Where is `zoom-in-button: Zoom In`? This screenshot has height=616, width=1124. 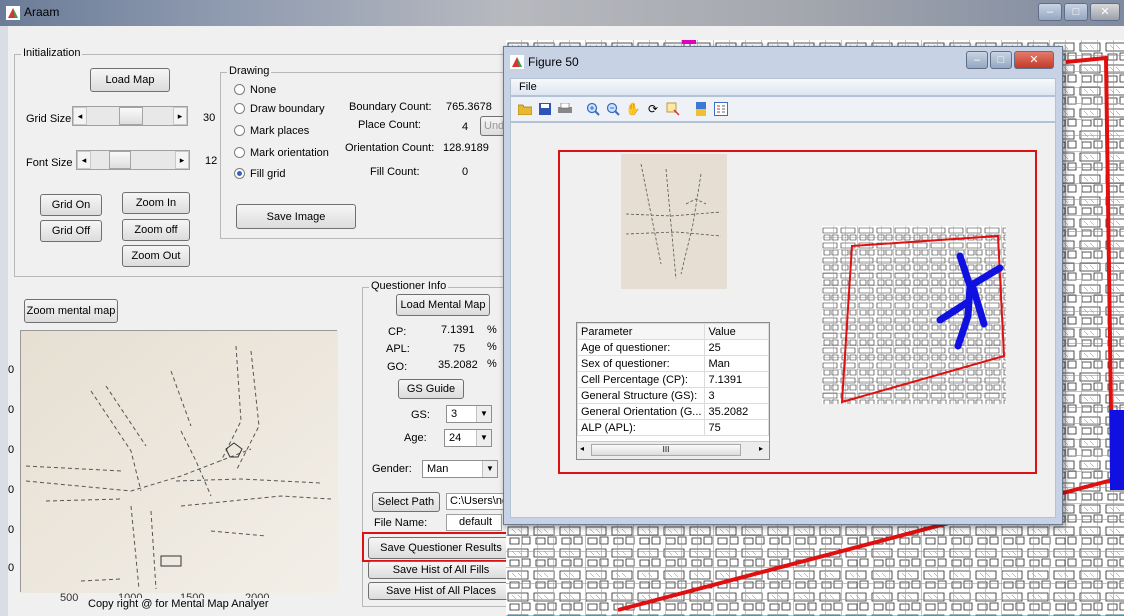
zoom-in-button: Zoom In is located at coordinates (156, 203).